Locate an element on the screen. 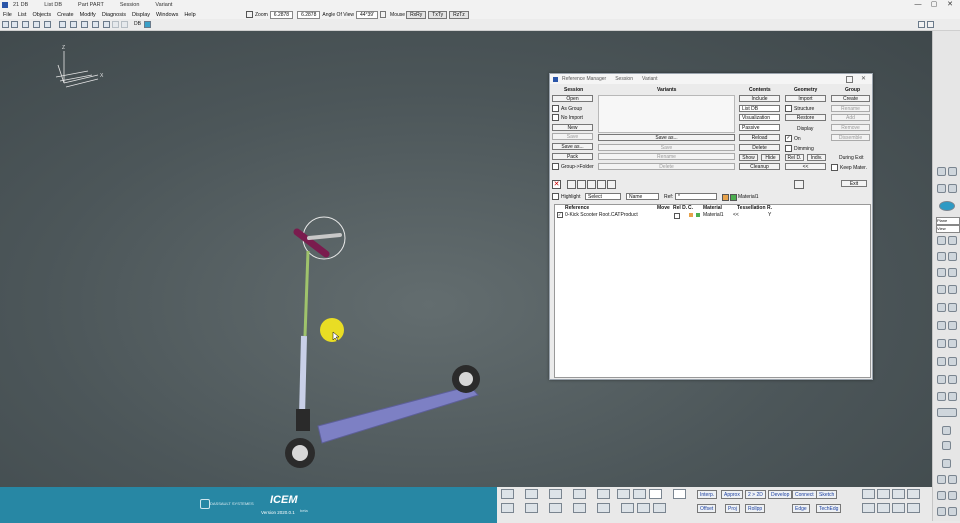  group-add-button: Add is located at coordinates (850, 117).